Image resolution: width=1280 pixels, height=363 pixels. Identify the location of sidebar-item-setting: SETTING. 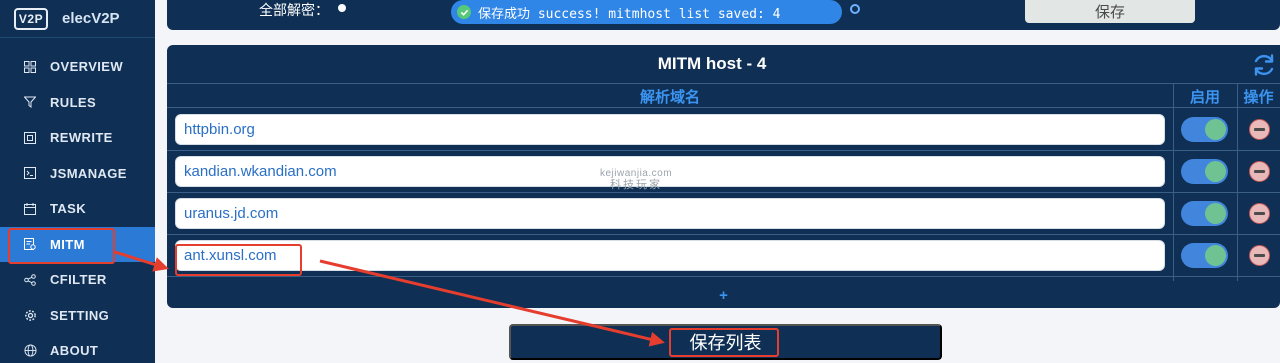
(77, 316).